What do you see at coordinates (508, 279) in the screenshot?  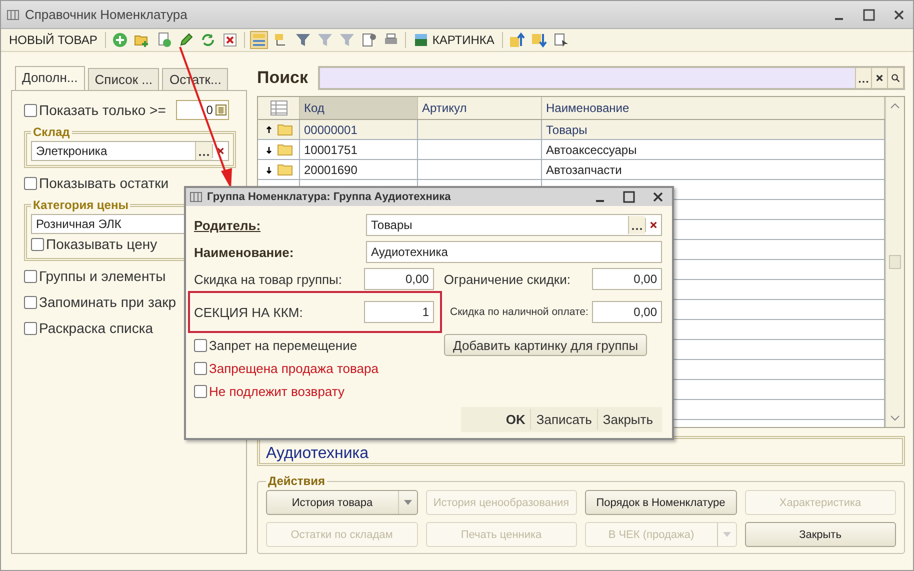 I see `field-label: Ограничение скидки:` at bounding box center [508, 279].